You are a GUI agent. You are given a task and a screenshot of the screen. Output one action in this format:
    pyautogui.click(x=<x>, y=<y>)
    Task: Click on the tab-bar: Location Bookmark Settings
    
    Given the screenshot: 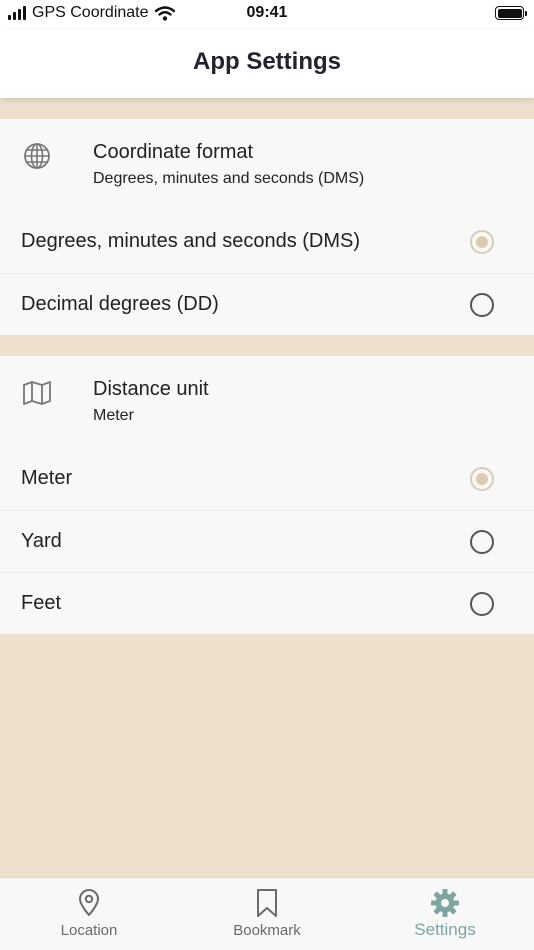 What is the action you would take?
    pyautogui.click(x=267, y=913)
    